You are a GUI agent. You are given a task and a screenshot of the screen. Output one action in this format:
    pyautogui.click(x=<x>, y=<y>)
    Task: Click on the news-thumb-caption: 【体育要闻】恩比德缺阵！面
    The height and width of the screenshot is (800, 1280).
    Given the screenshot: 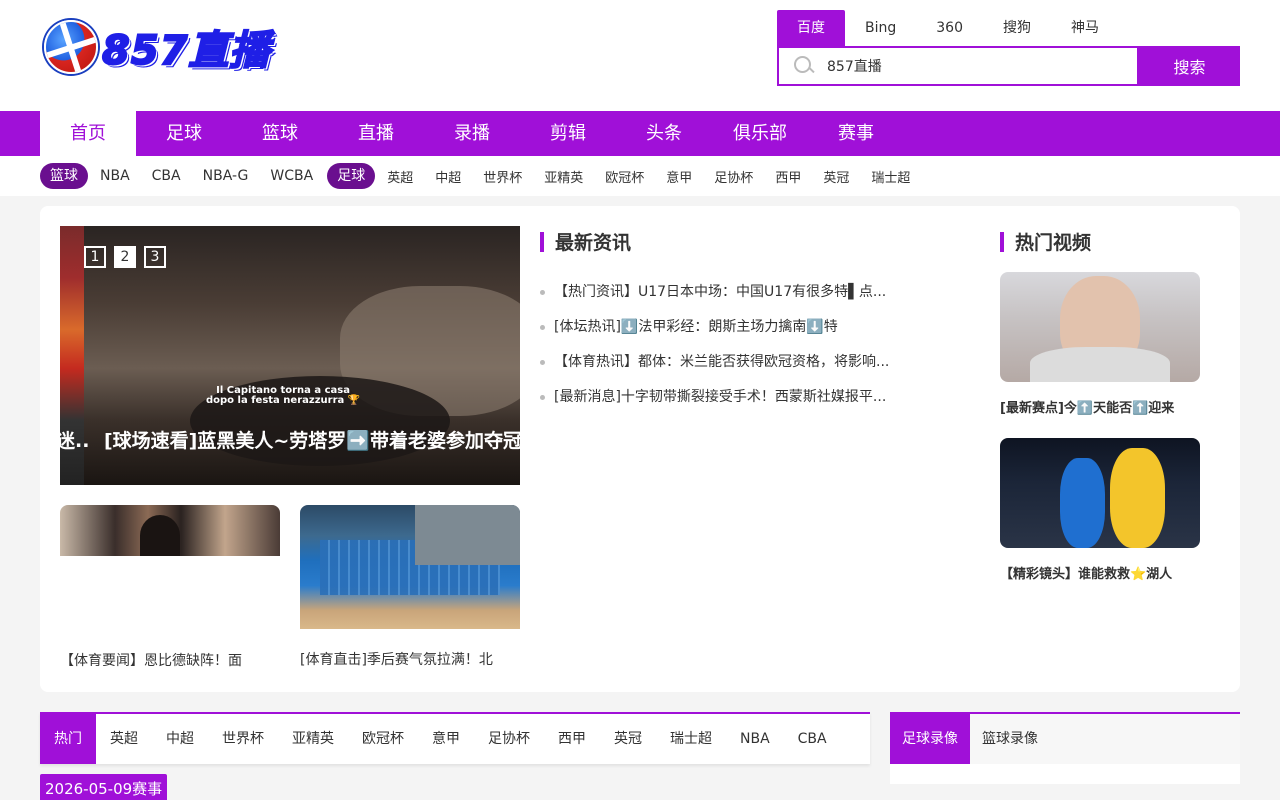 What is the action you would take?
    pyautogui.click(x=170, y=660)
    